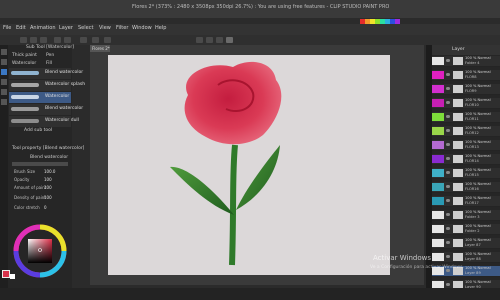 This screenshot has height=300, width=500. I want to click on layer-panel-title: Layer, so click(458, 49).